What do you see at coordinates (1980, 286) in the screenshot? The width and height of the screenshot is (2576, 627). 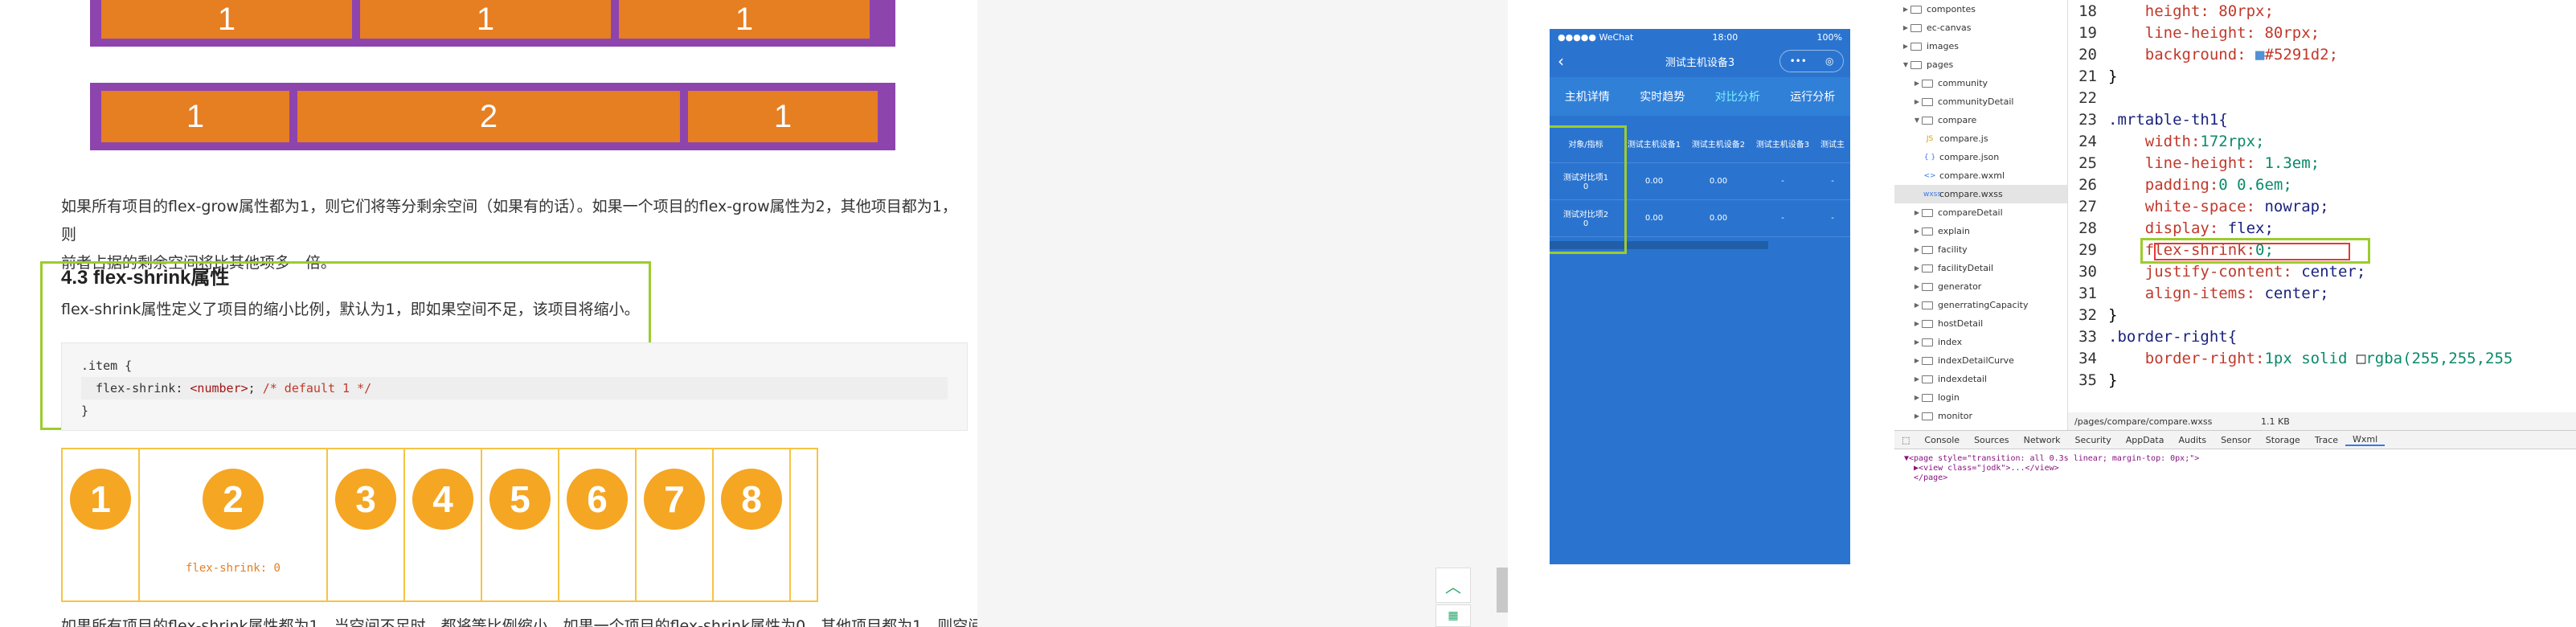 I see `tree-item: ▶ generator` at bounding box center [1980, 286].